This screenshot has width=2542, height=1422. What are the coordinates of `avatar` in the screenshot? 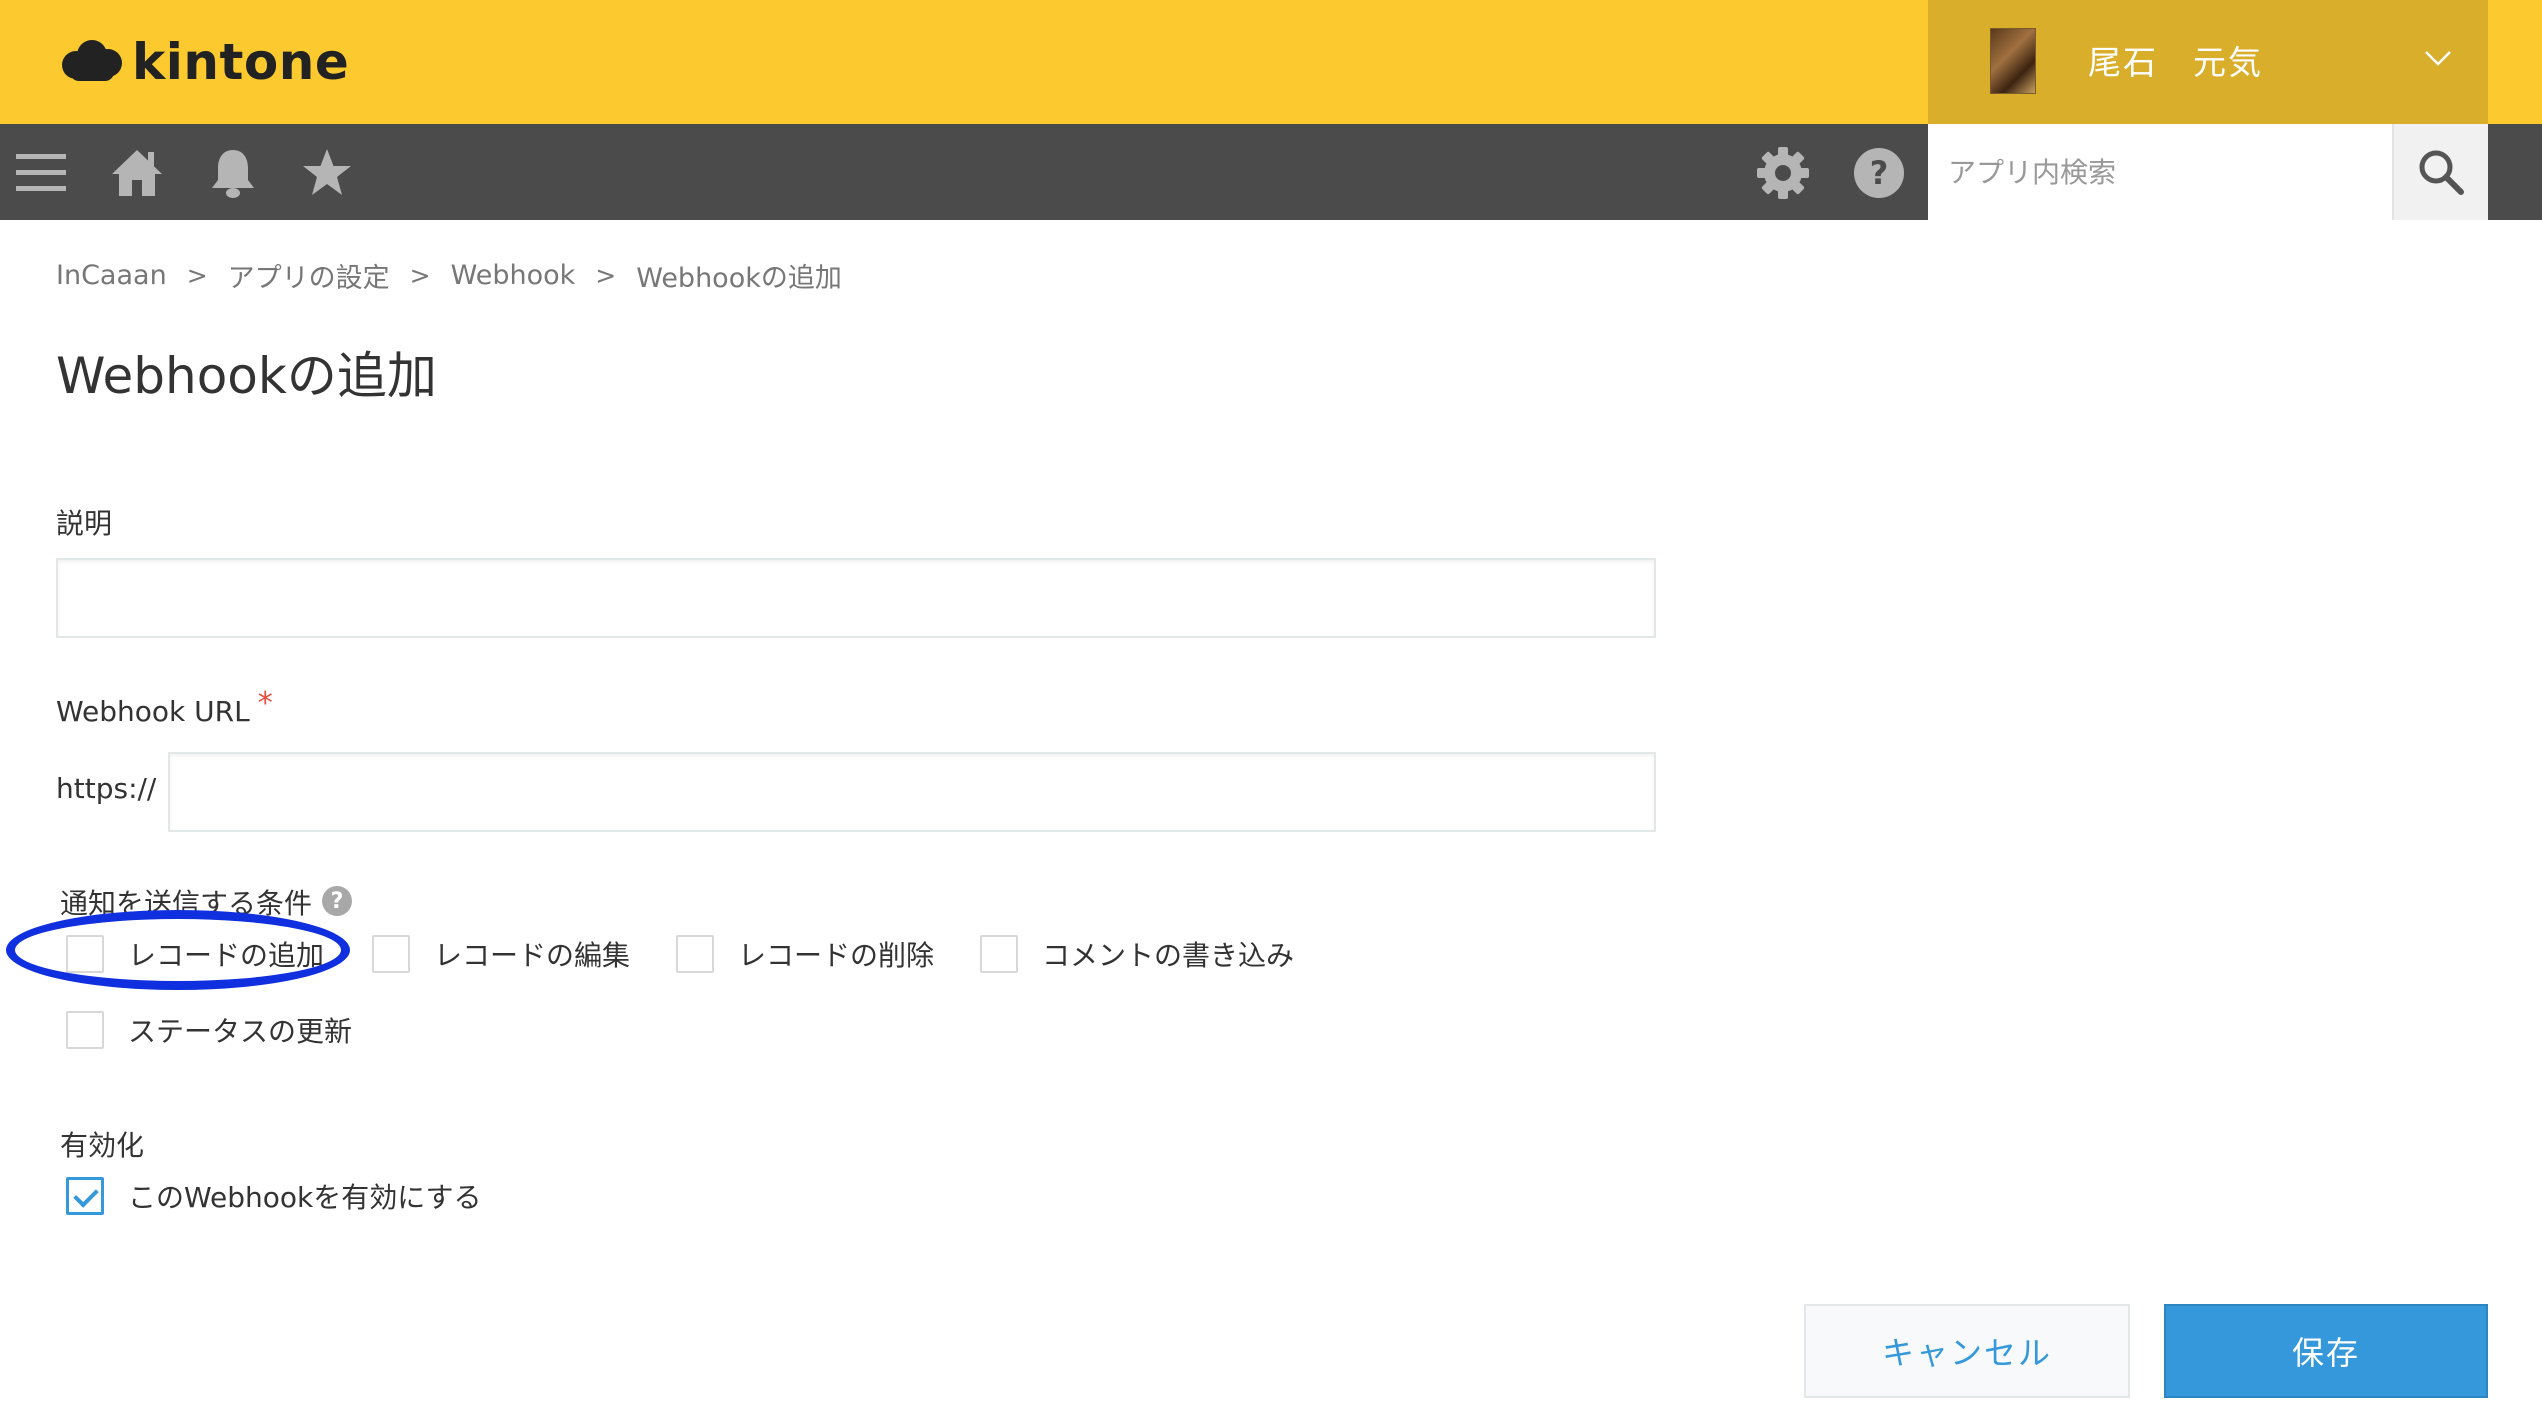 It's located at (2013, 61).